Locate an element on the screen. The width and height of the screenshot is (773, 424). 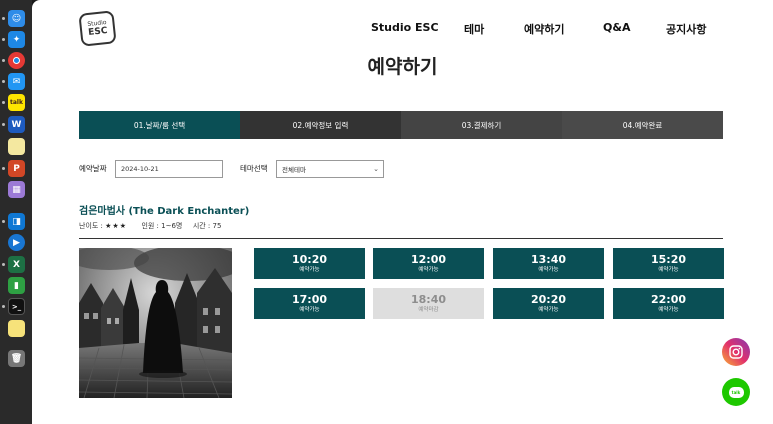
play-time: 시간 : 75 is located at coordinates (207, 226).